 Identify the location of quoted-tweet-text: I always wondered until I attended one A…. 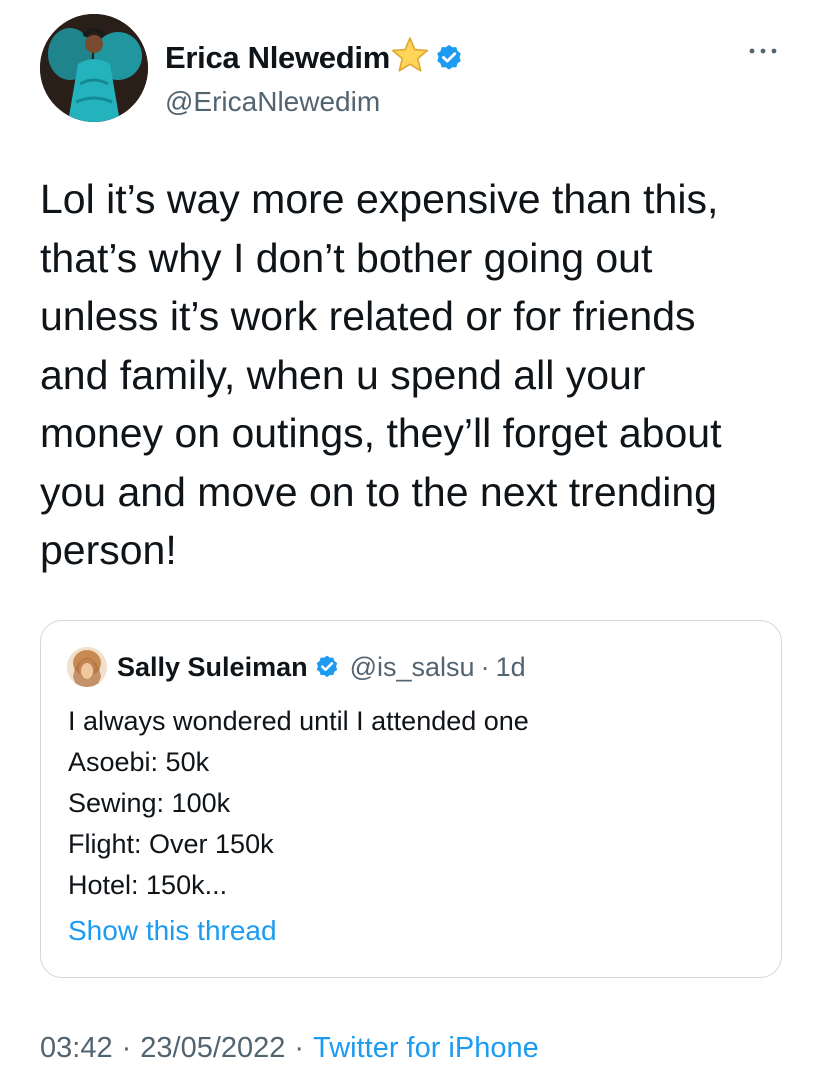
(298, 803).